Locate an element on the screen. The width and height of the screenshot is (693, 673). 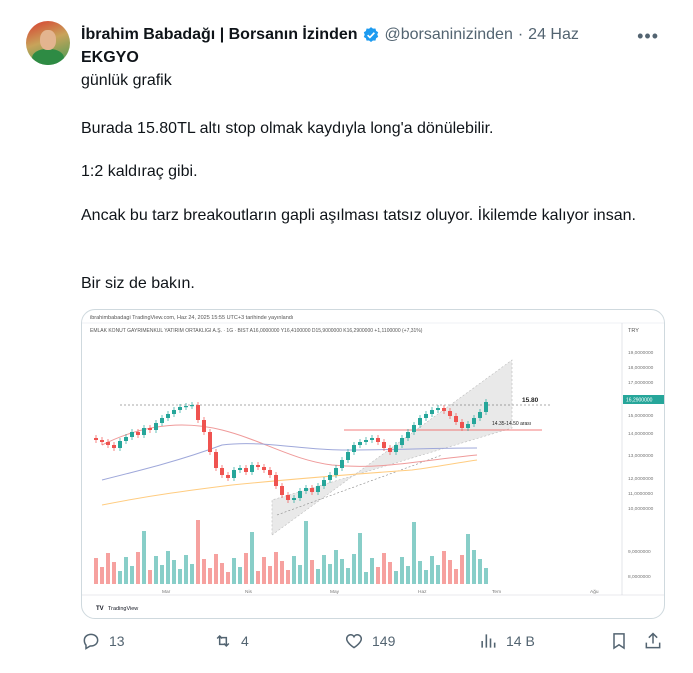
tradingview-brand: TradingView is located at coordinates (123, 609).